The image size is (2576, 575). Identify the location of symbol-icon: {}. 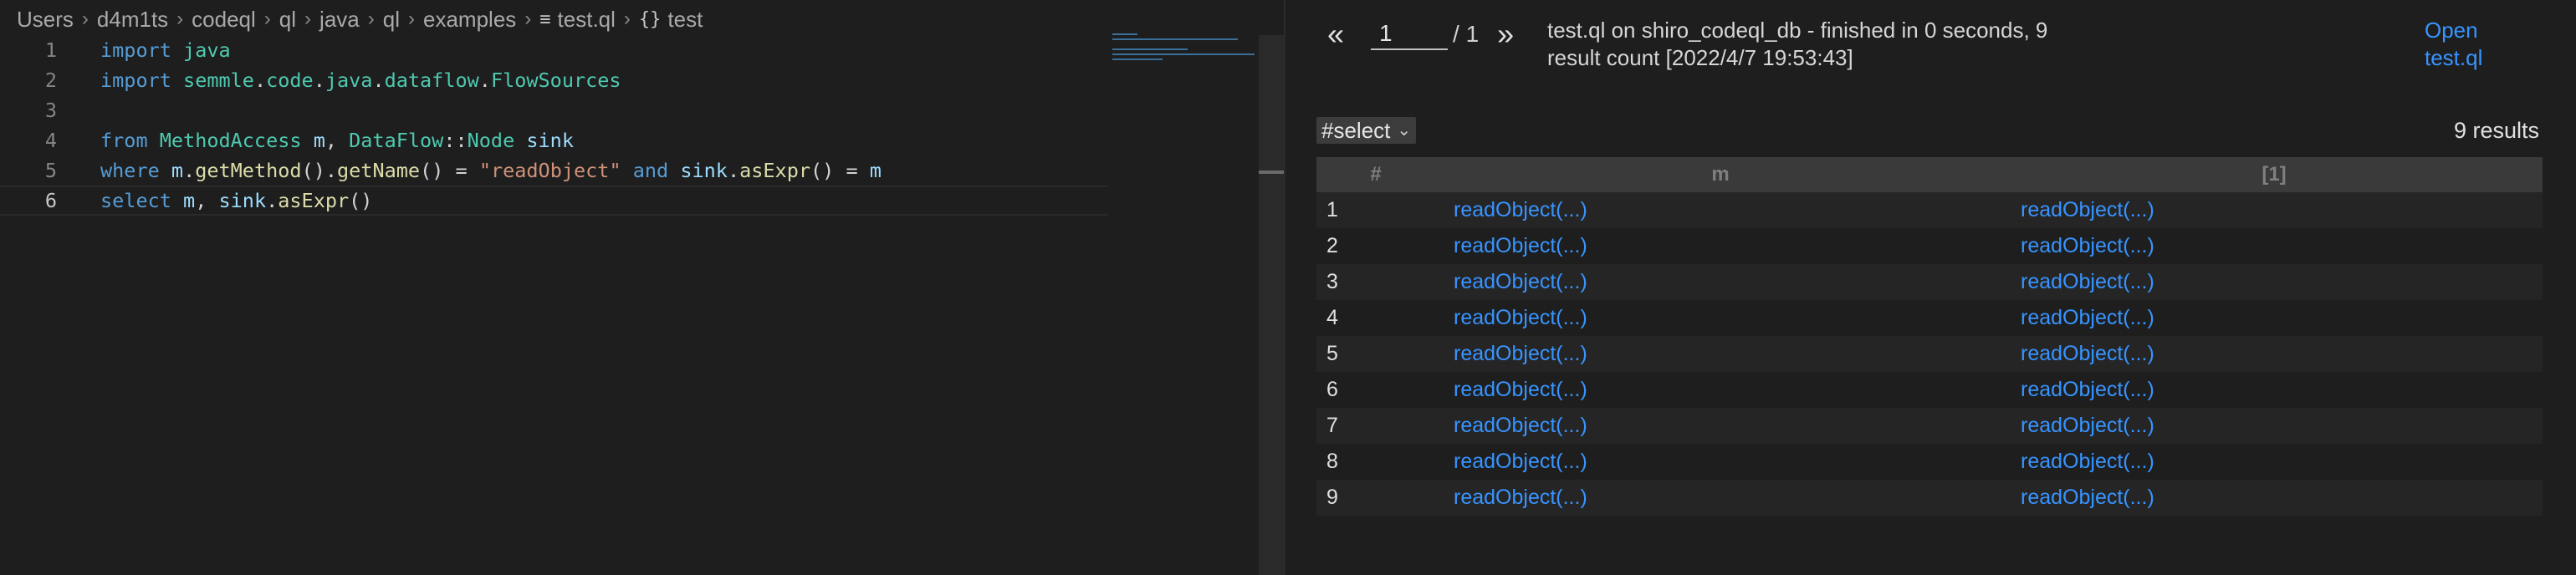
(650, 19).